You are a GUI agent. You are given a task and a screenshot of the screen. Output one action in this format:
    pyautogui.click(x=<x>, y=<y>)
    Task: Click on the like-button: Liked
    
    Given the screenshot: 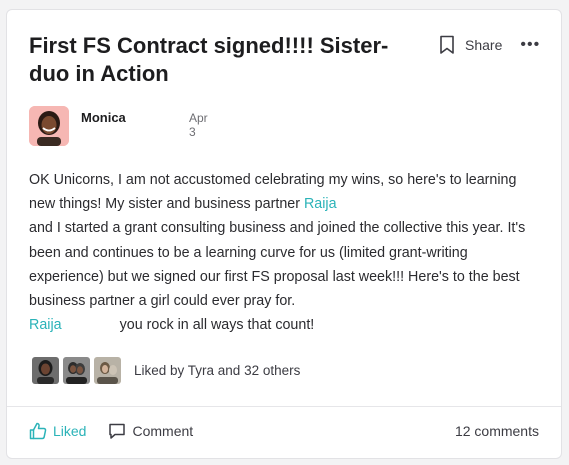 What is the action you would take?
    pyautogui.click(x=57, y=431)
    